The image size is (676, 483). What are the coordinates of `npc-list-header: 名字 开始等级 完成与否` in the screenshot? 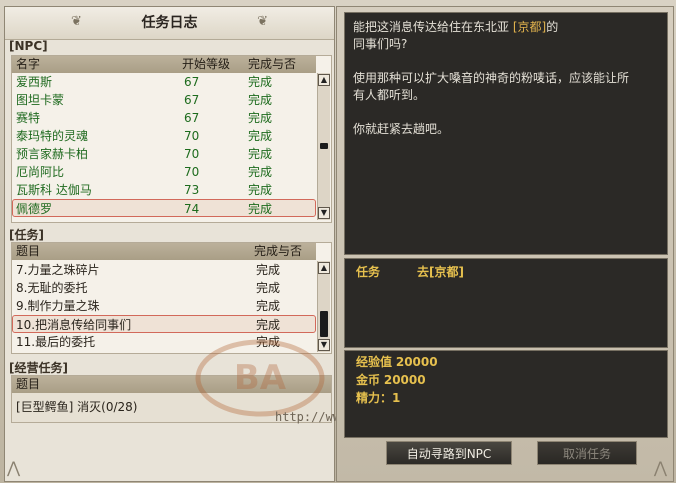 It's located at (164, 64).